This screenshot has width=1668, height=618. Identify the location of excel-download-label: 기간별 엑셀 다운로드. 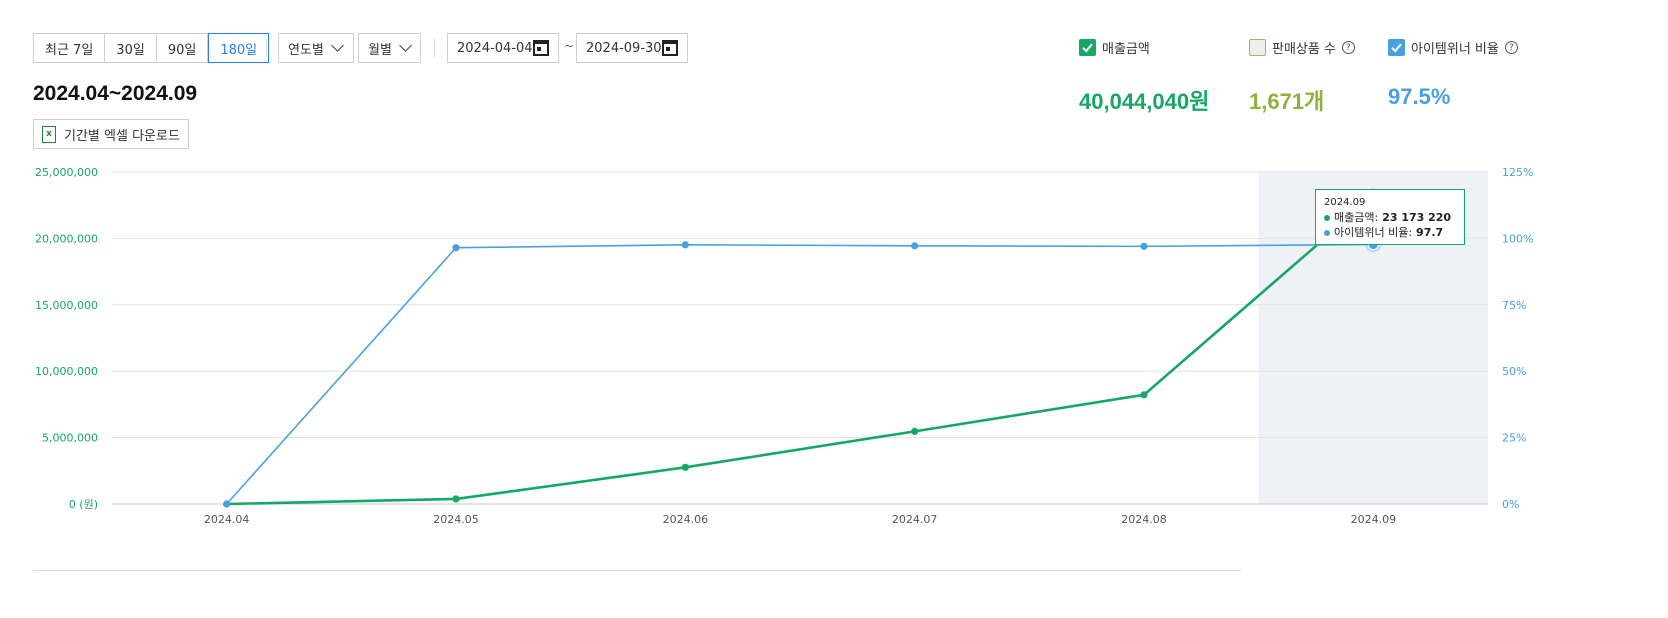
(122, 136).